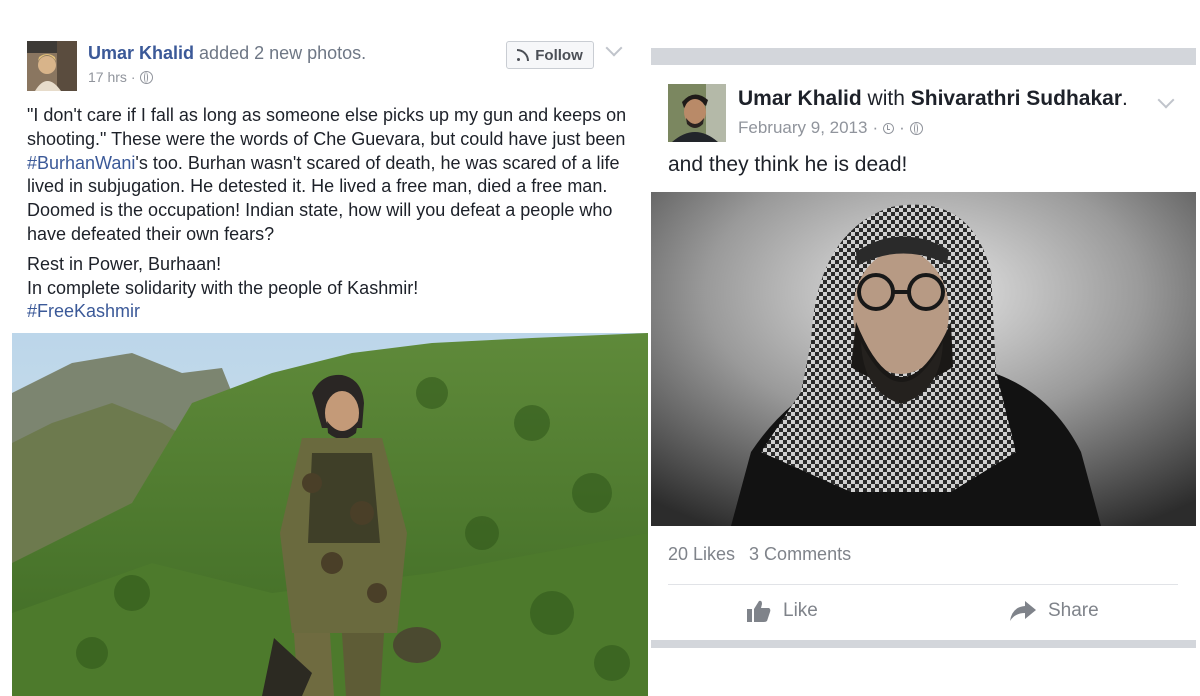 The width and height of the screenshot is (1200, 696). I want to click on feed-divider-bottom, so click(923, 644).